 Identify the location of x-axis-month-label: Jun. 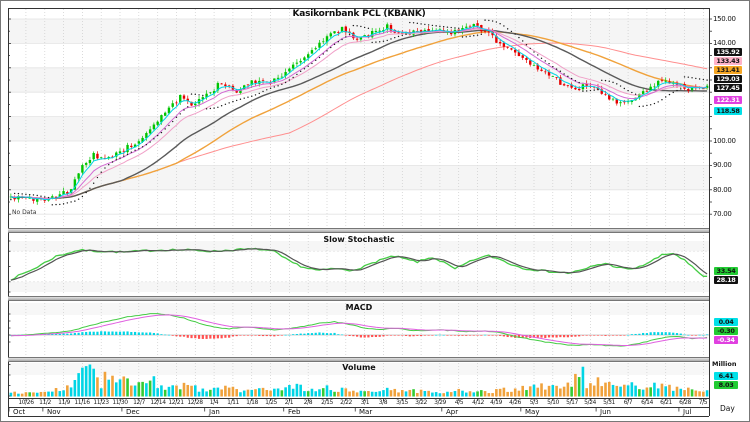
(605, 412).